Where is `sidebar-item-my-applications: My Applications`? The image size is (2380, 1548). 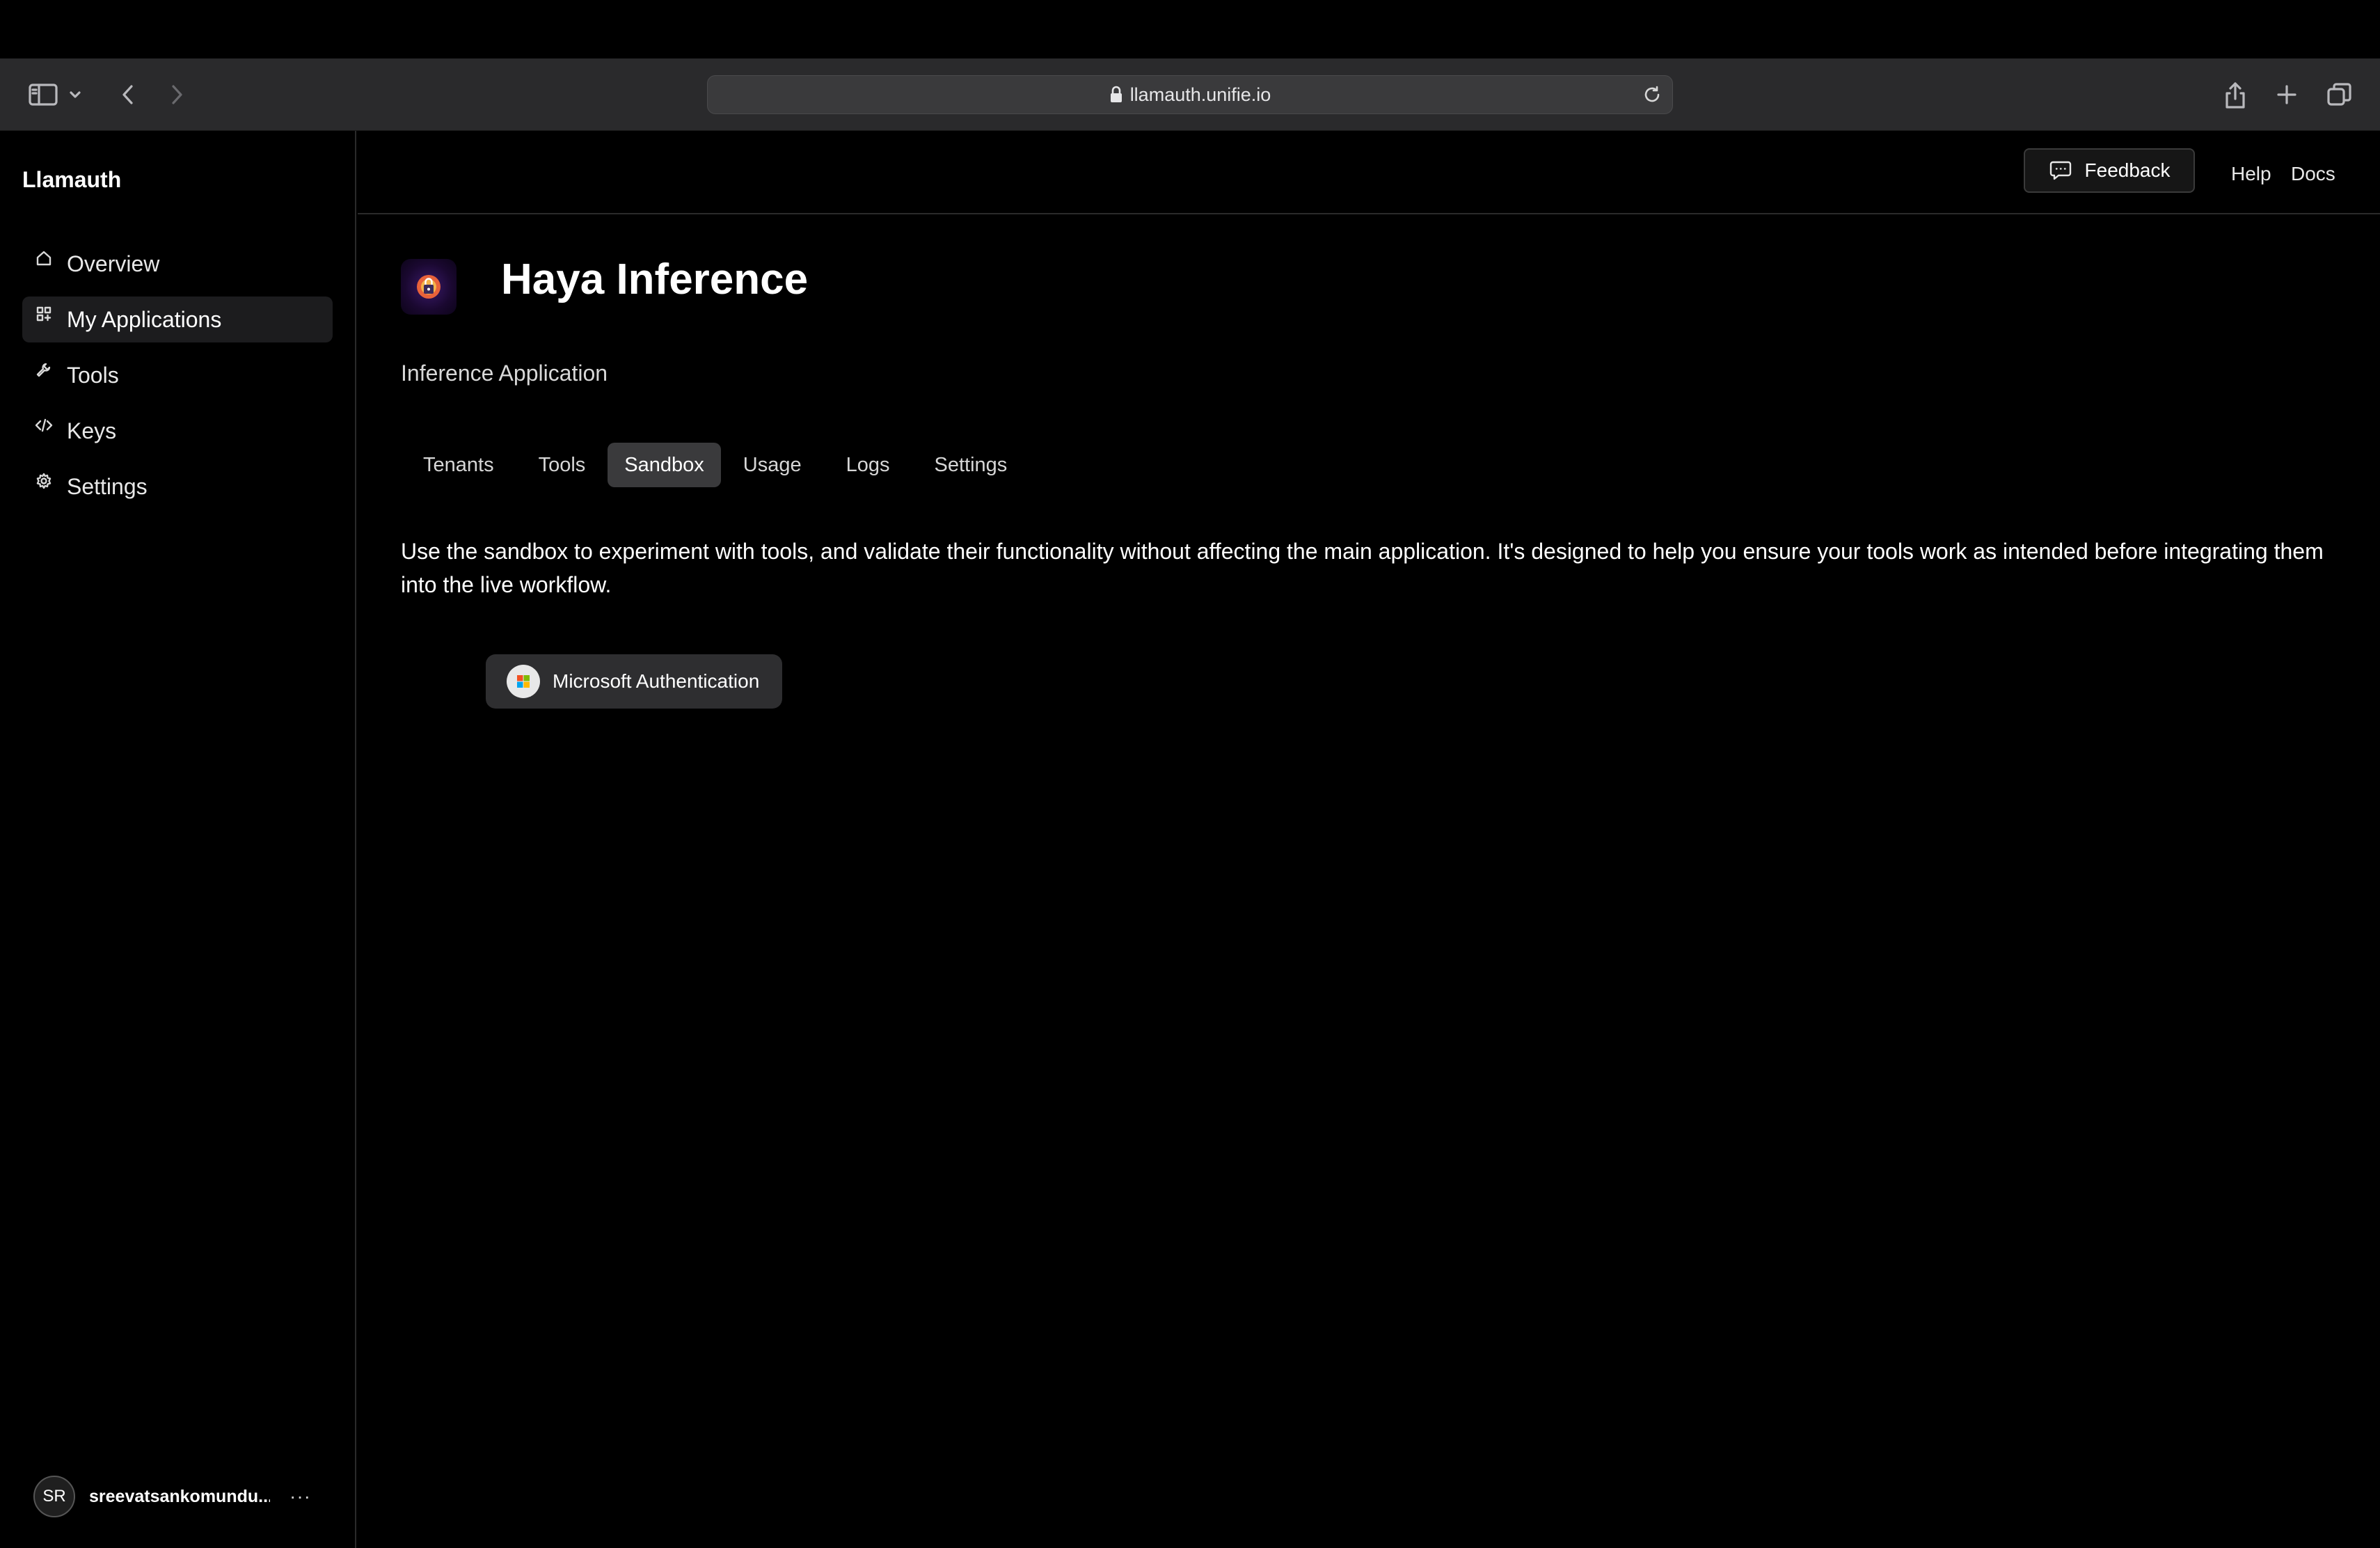
sidebar-item-my-applications: My Applications is located at coordinates (177, 319).